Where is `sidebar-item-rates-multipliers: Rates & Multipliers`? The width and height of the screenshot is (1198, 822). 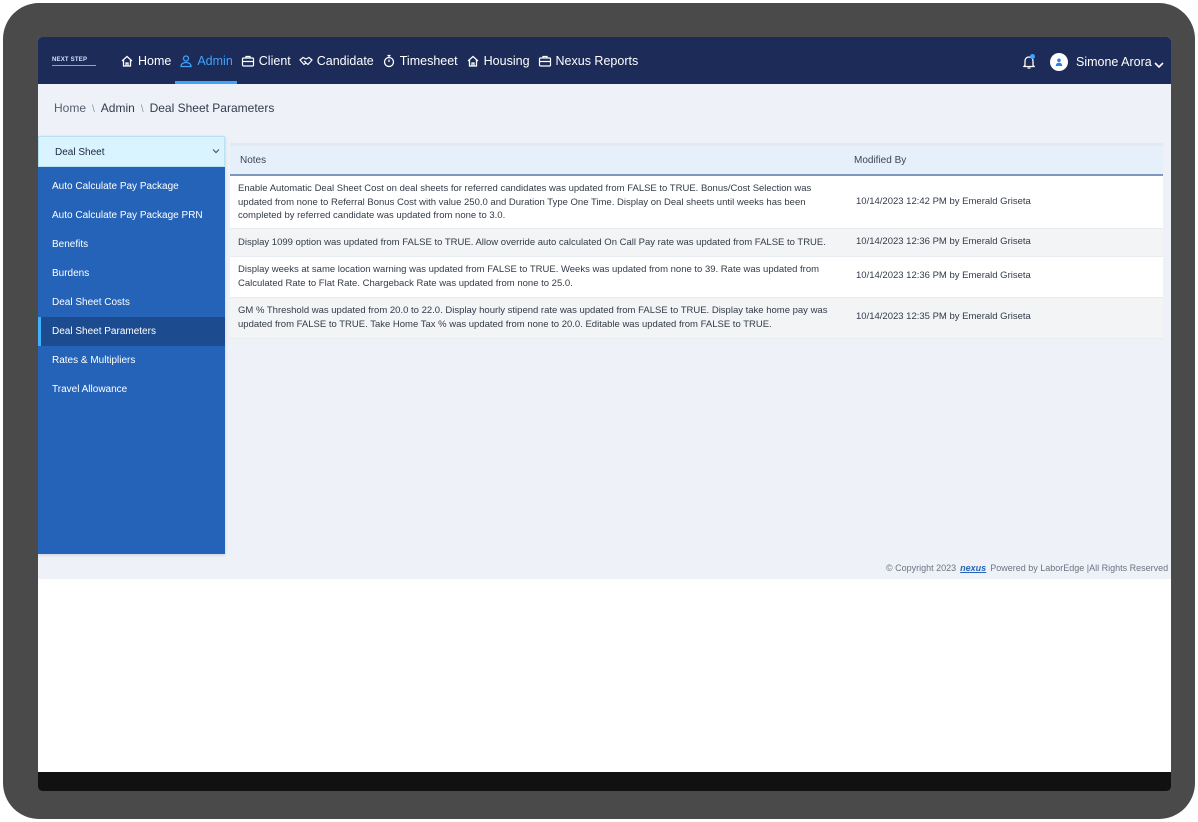 sidebar-item-rates-multipliers: Rates & Multipliers is located at coordinates (131, 360).